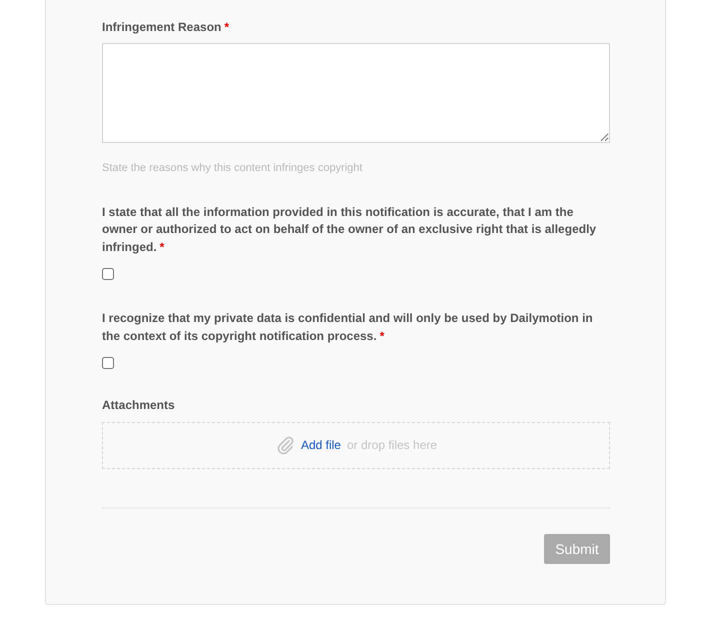 The width and height of the screenshot is (707, 619). I want to click on paperclip-icon, so click(284, 445).